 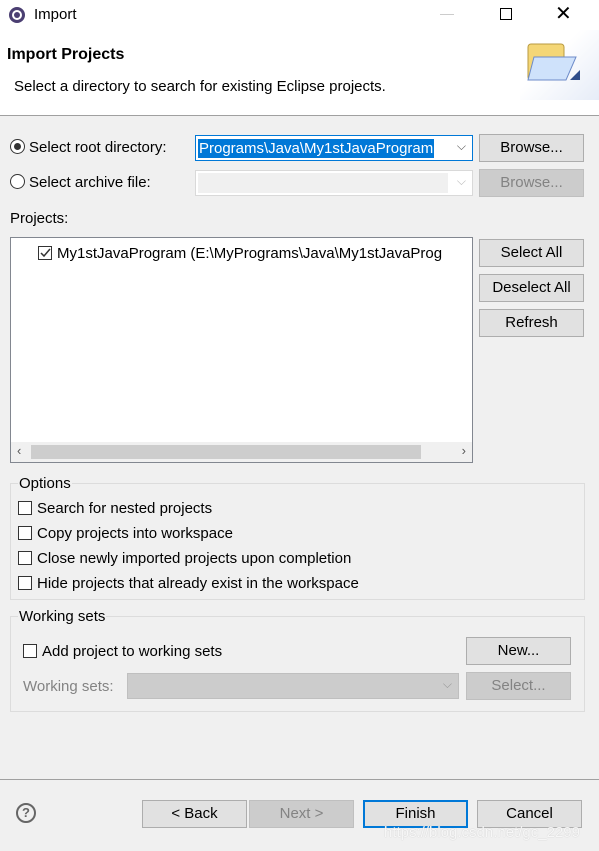 I want to click on folder-icon, so click(x=553, y=62).